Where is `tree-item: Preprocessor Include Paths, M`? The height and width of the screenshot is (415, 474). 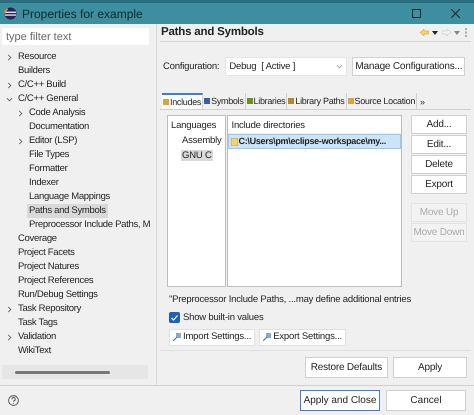
tree-item: Preprocessor Include Paths, M is located at coordinates (89, 225).